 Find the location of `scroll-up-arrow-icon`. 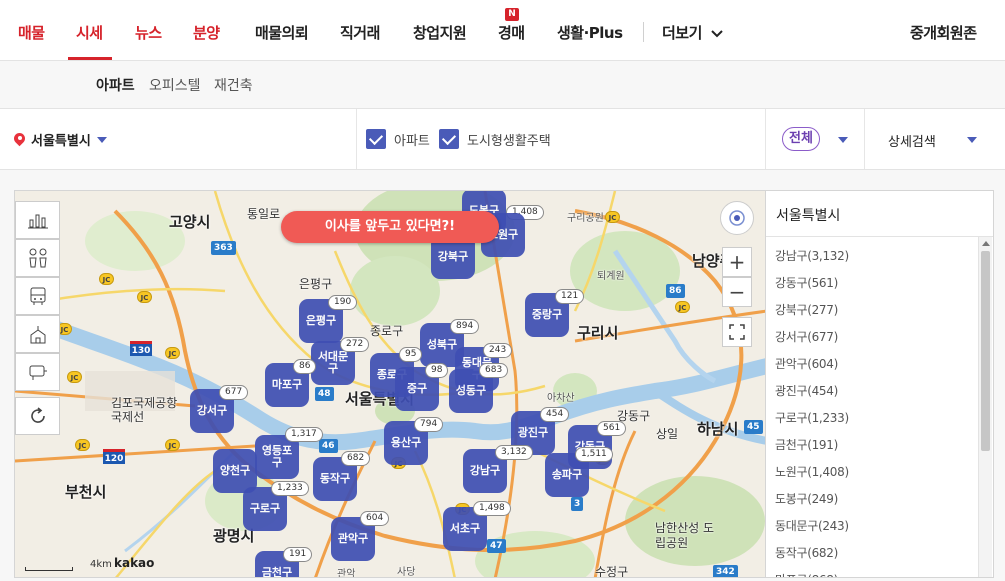

scroll-up-arrow-icon is located at coordinates (986, 243).